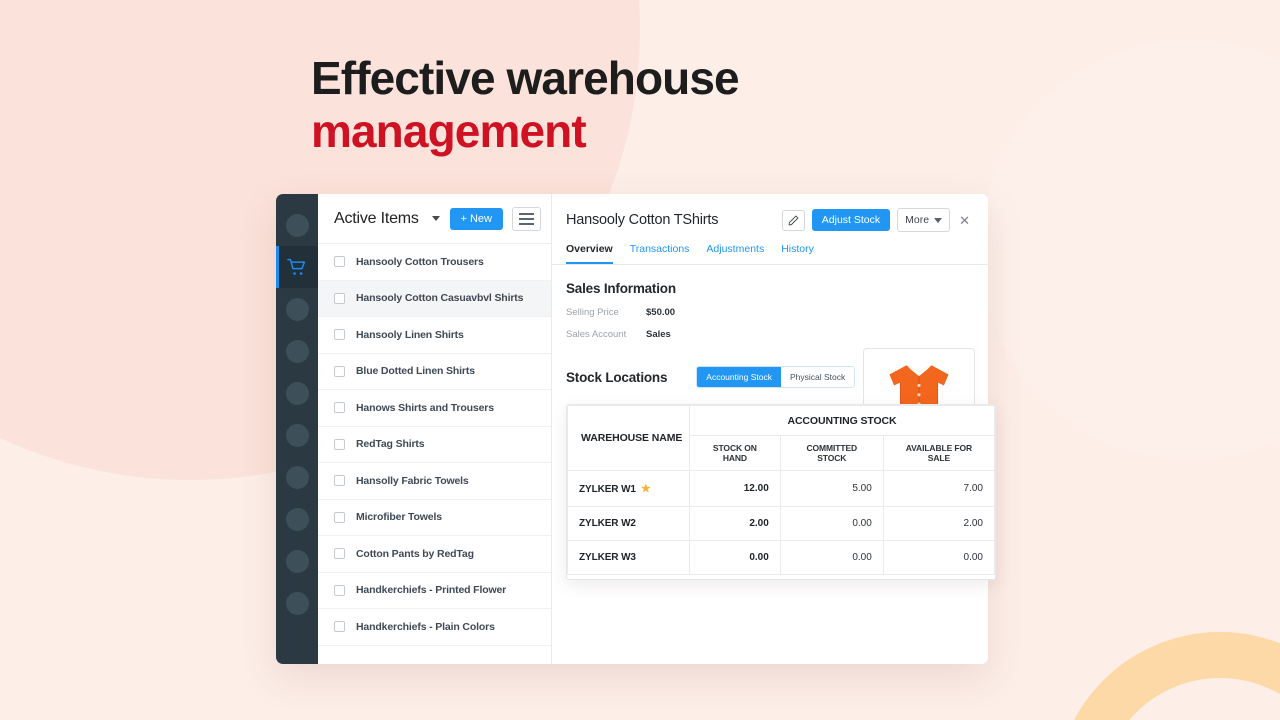 Image resolution: width=1280 pixels, height=720 pixels. I want to click on star-icon: ★, so click(645, 489).